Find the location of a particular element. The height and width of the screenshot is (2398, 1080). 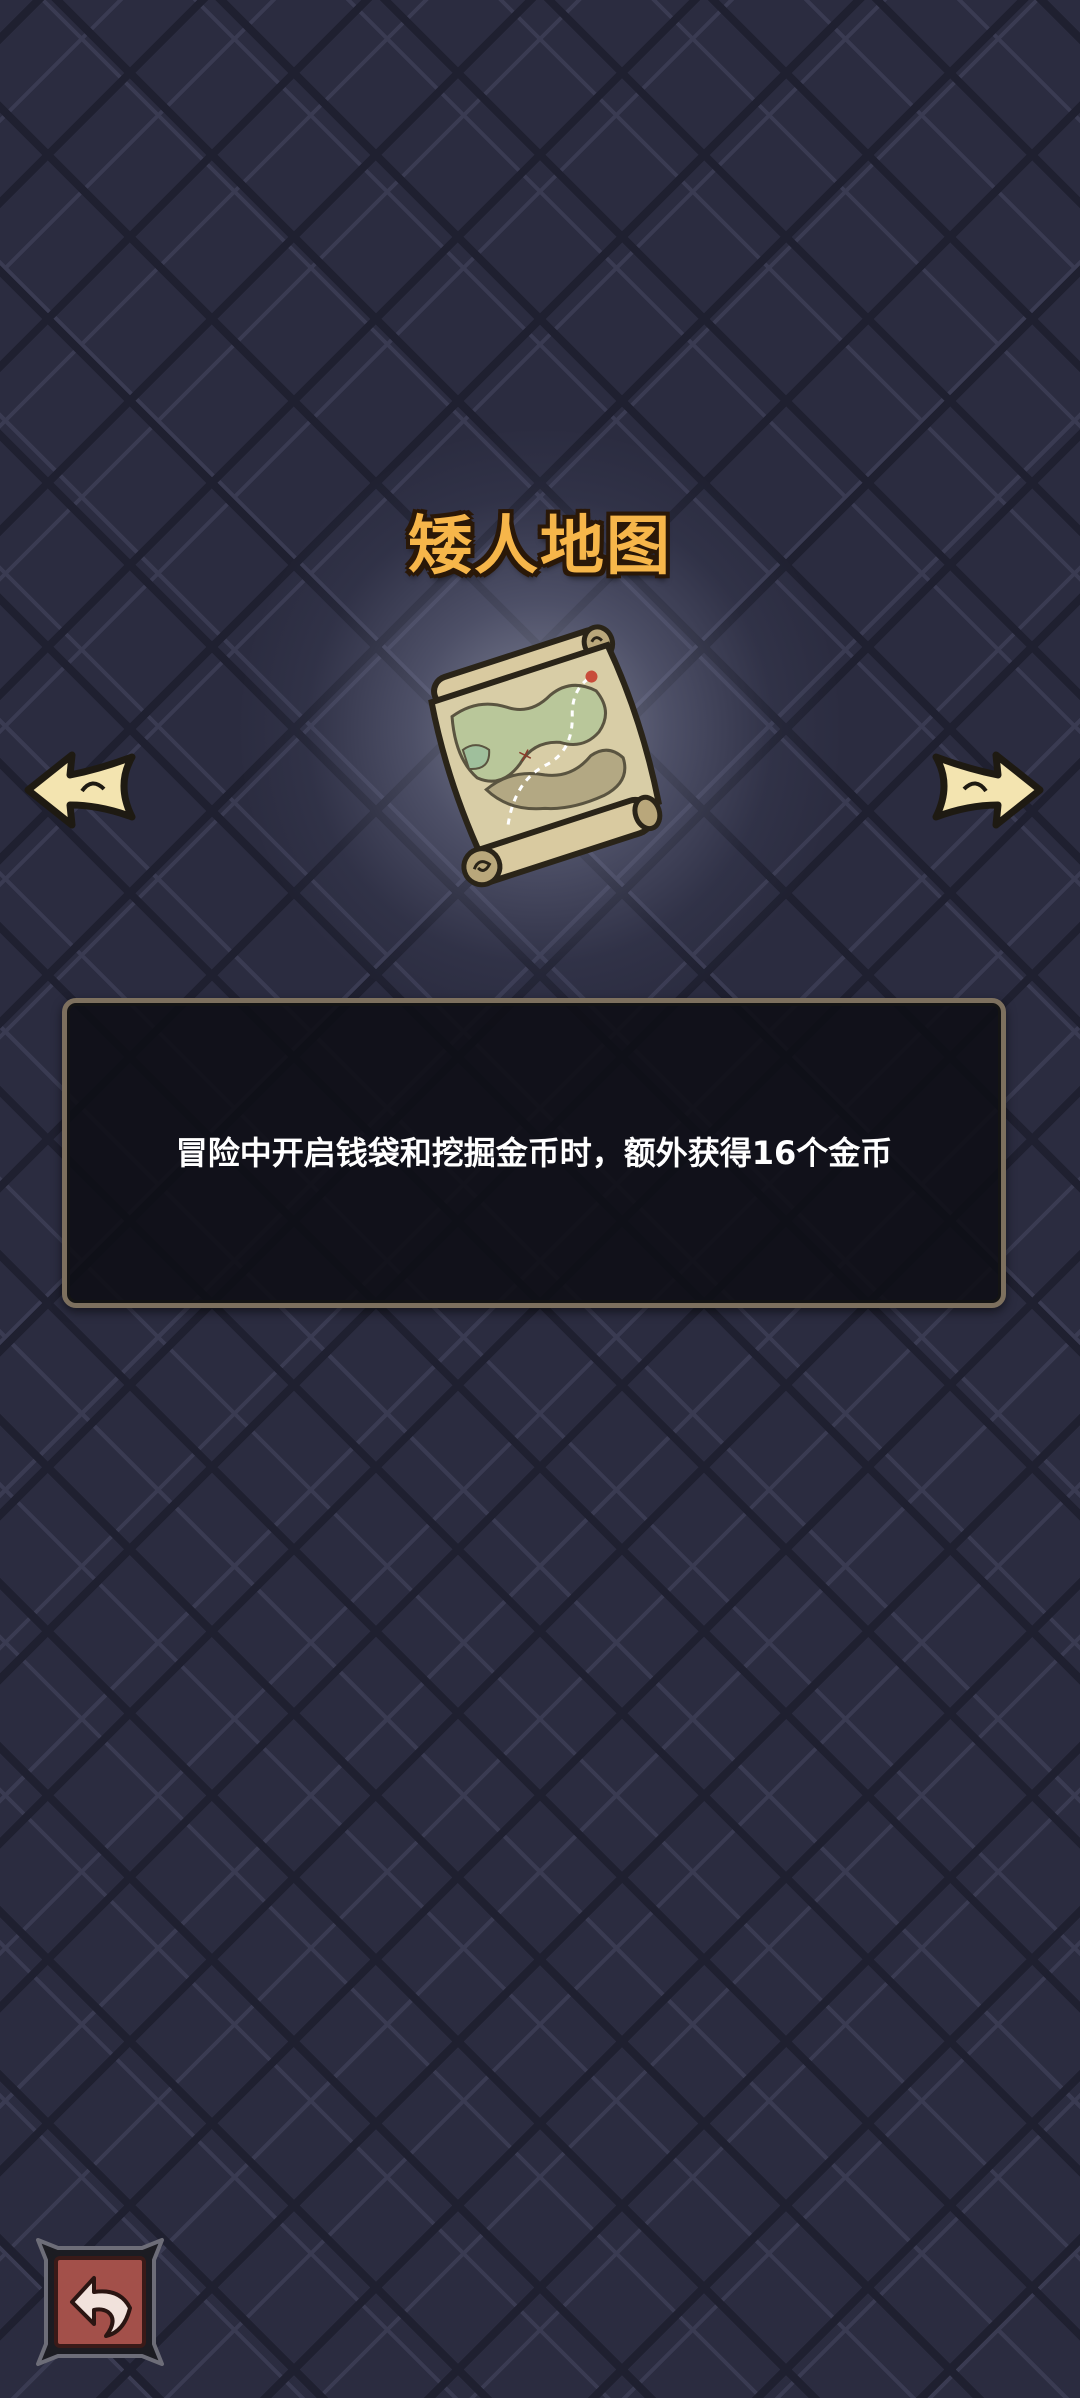

item-title: 矮人地图 is located at coordinates (540, 547).